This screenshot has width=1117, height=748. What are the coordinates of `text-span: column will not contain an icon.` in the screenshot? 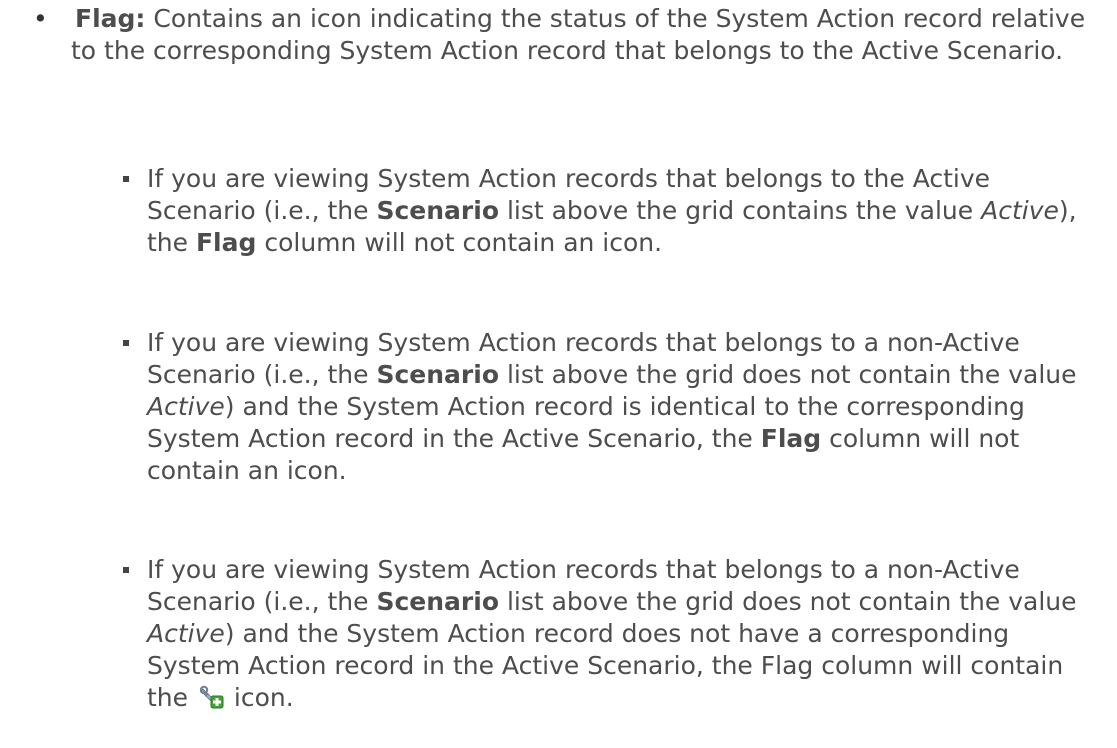 It's located at (459, 242).